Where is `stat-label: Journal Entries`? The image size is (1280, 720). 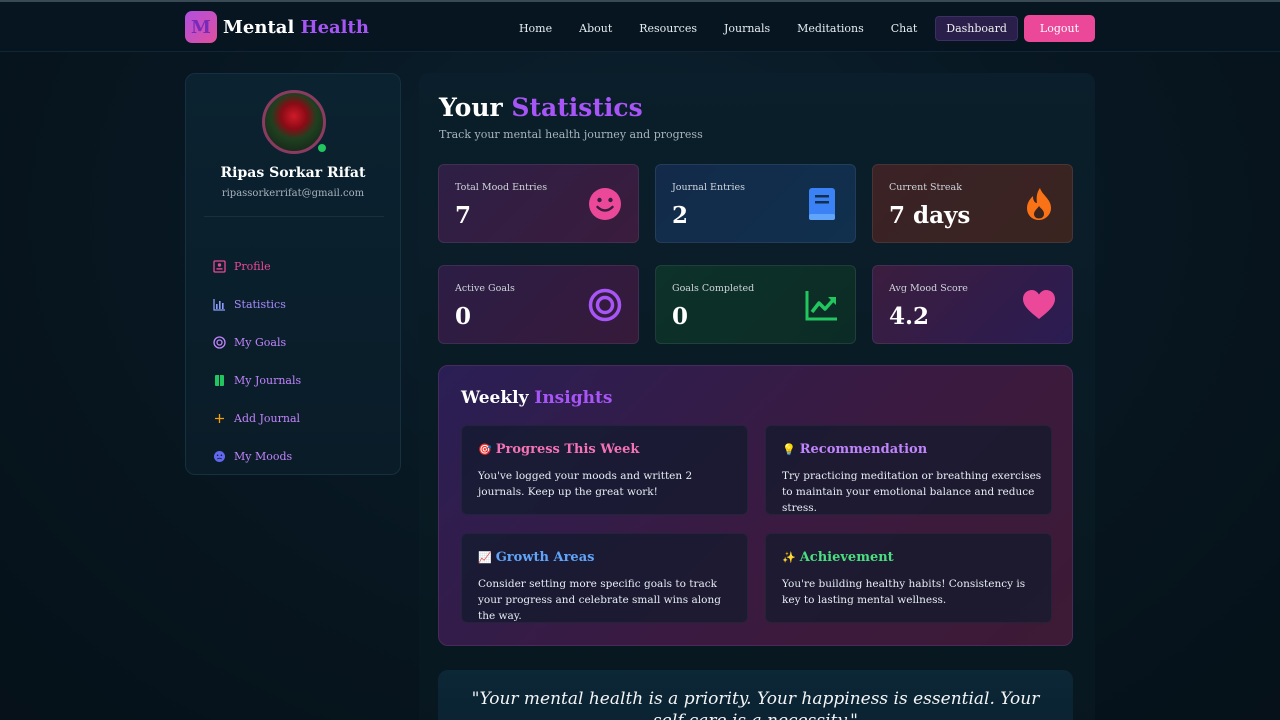
stat-label: Journal Entries is located at coordinates (708, 187).